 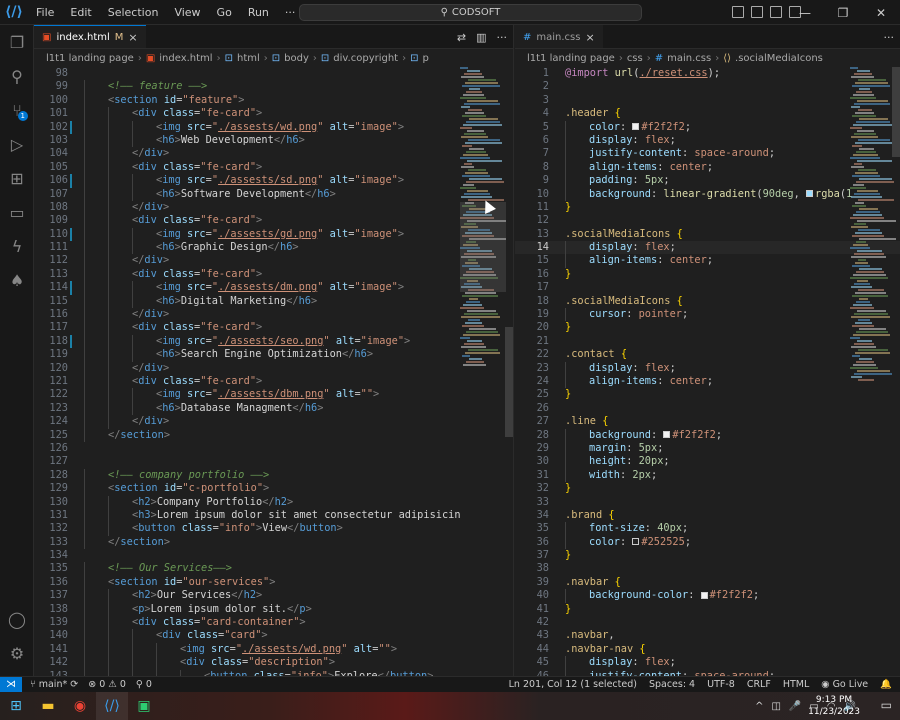 What do you see at coordinates (273, 301) in the screenshot?
I see `code-line: 115 <h6>Digital Marketing</h6>` at bounding box center [273, 301].